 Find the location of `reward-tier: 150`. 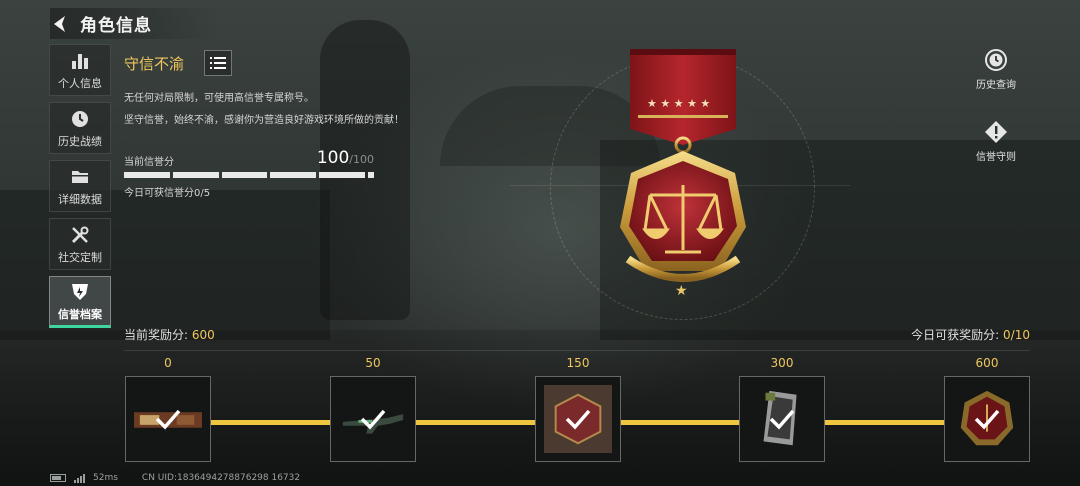

reward-tier: 150 is located at coordinates (578, 409).